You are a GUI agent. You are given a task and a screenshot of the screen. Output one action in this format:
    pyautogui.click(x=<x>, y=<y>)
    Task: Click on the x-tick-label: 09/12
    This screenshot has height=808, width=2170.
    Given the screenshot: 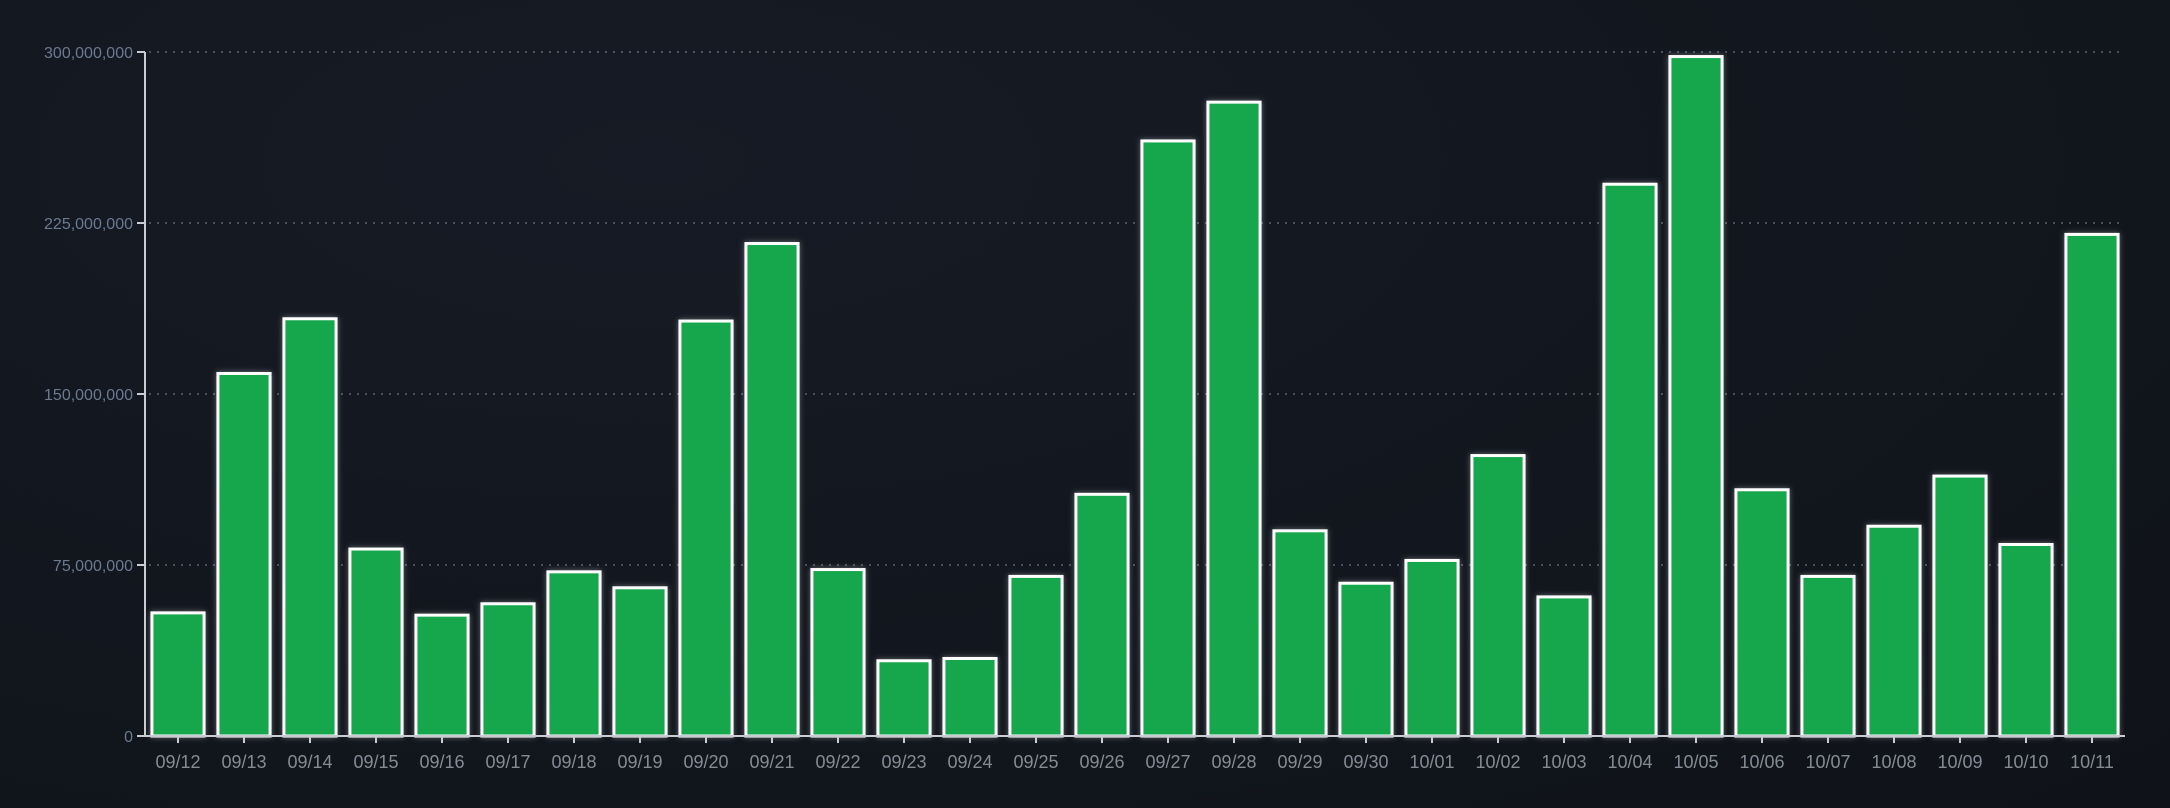 What is the action you would take?
    pyautogui.click(x=177, y=762)
    